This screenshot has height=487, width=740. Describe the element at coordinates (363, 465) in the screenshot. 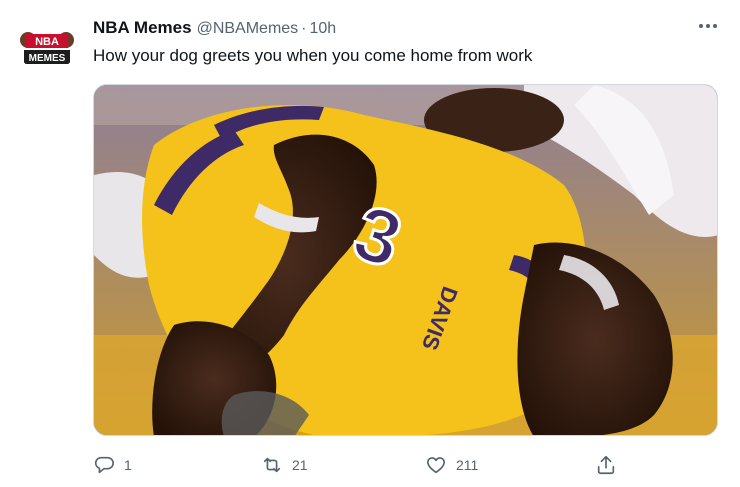

I see `tweet-actions: 1 21 211` at that location.